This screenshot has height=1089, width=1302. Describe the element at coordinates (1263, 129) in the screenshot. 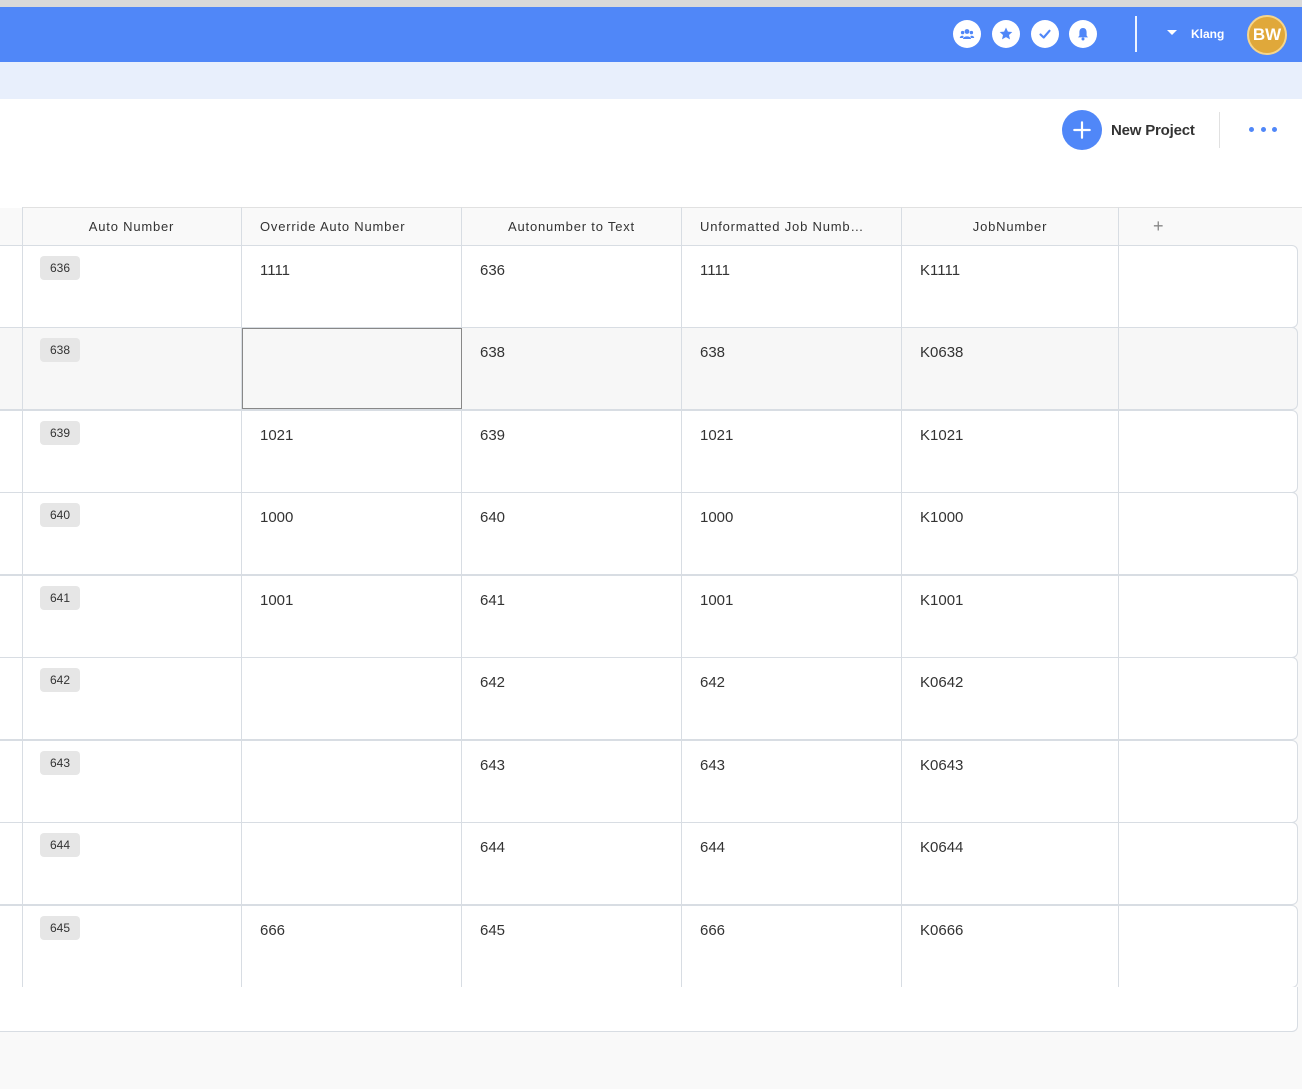

I see `more-options-icon` at that location.